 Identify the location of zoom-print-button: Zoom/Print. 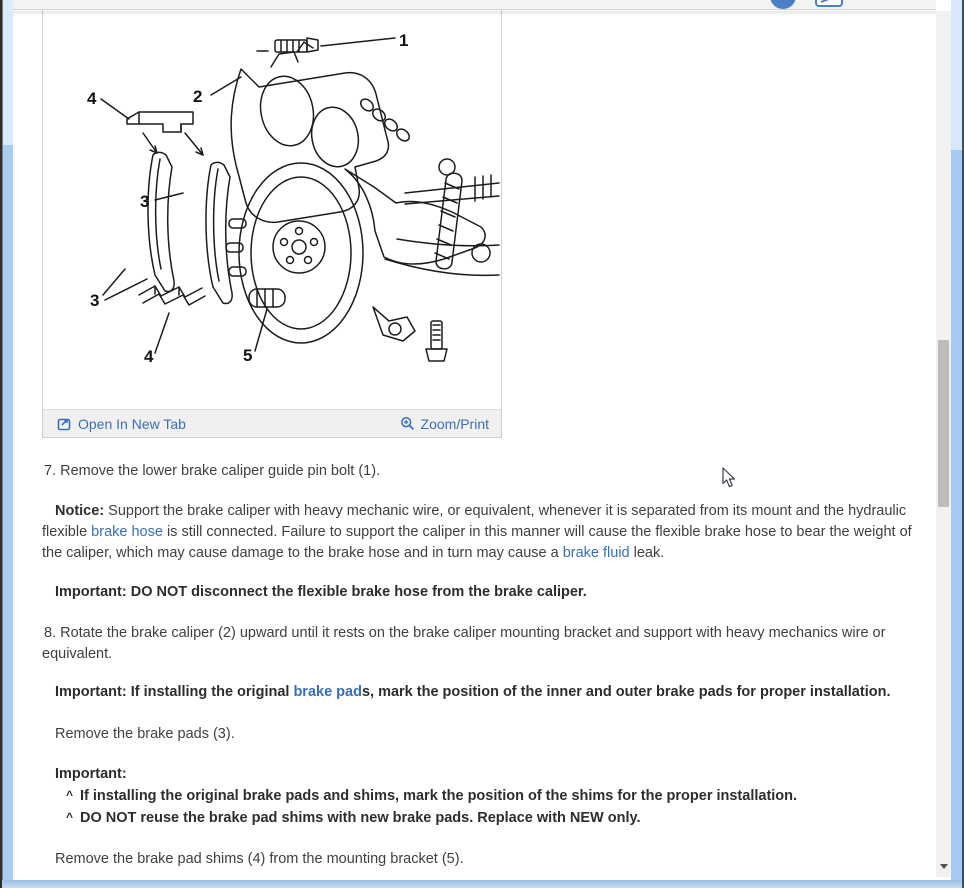
(444, 424).